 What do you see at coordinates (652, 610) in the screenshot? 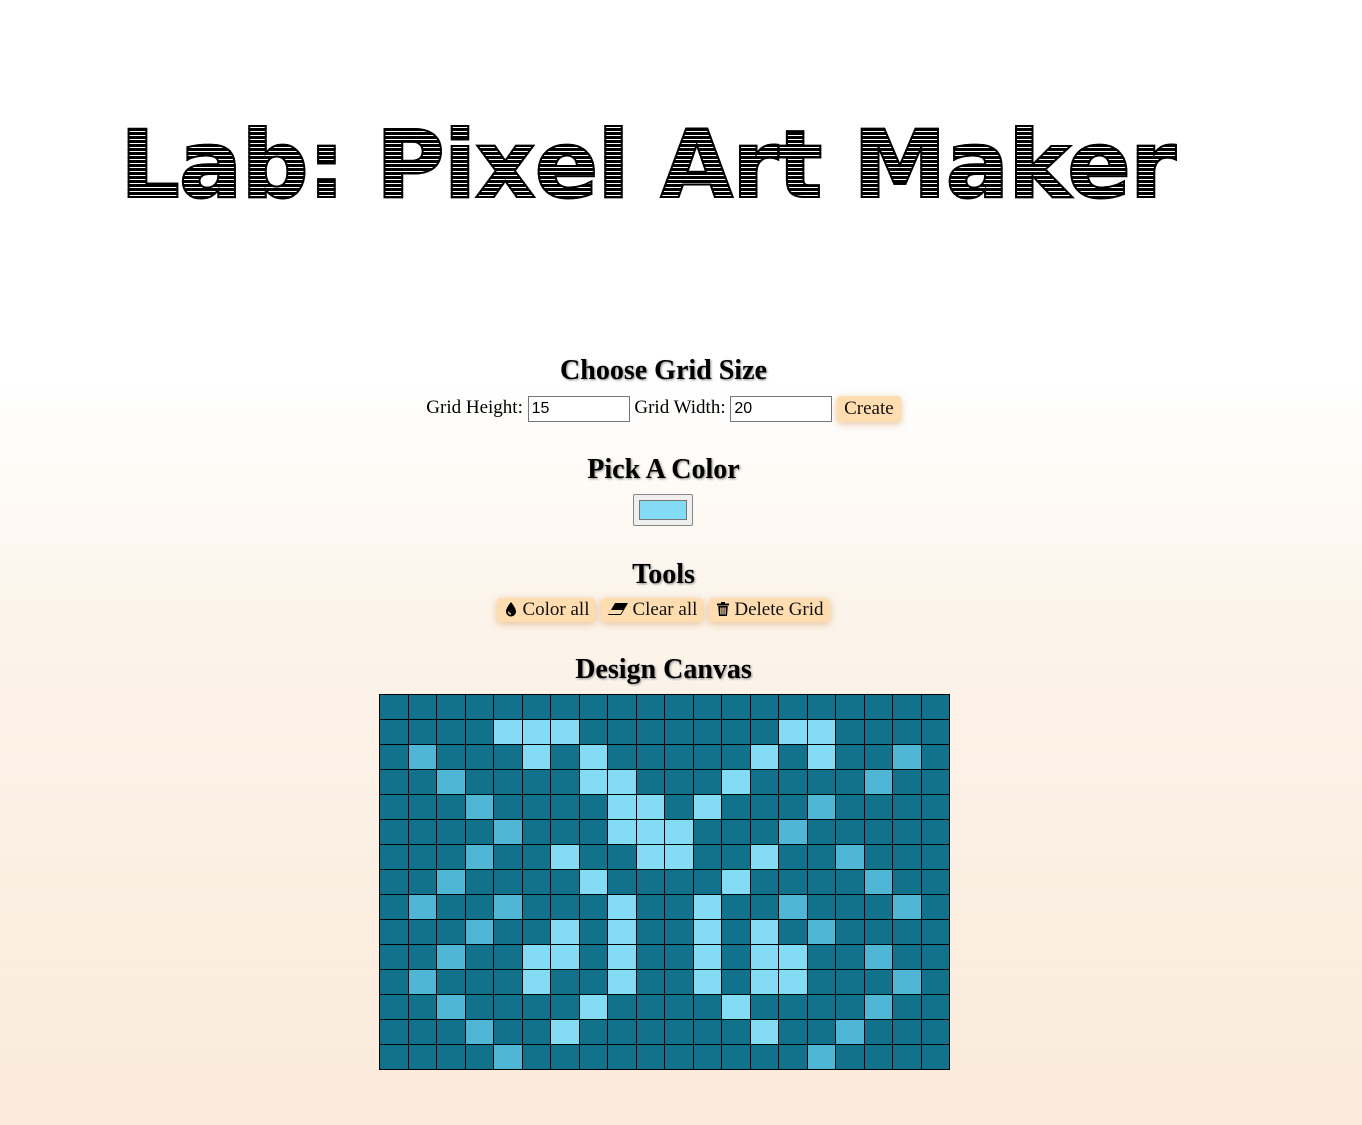
I see `clear-all-button: Clear all` at bounding box center [652, 610].